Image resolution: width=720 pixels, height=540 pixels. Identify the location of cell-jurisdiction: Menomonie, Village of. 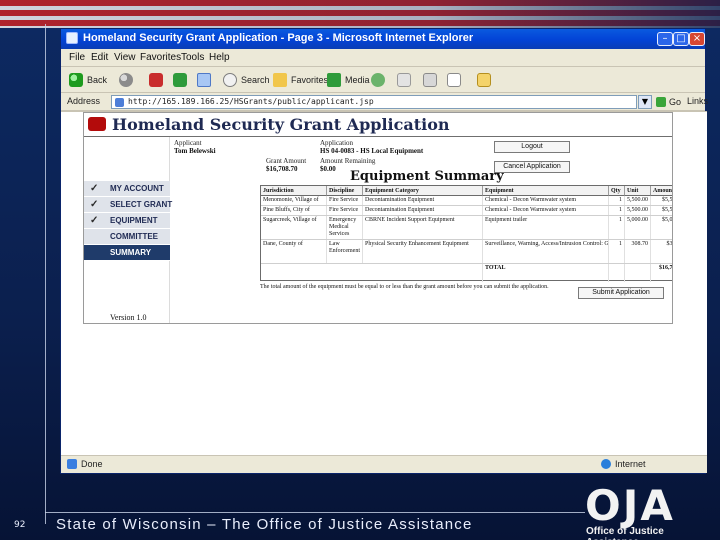
(294, 200).